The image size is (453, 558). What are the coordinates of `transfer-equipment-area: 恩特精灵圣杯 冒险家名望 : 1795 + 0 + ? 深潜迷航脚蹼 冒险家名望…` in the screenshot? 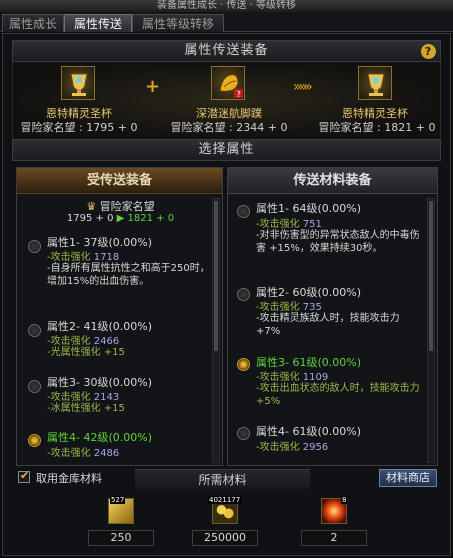 It's located at (226, 100).